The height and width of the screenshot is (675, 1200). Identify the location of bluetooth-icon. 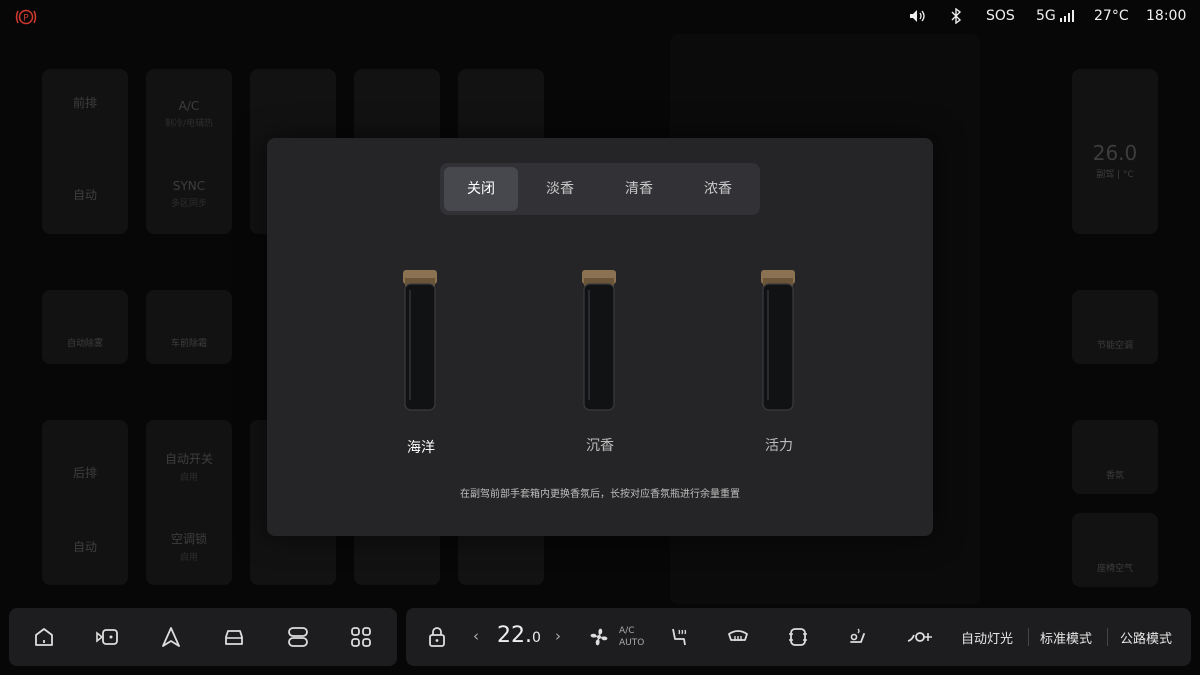
(956, 16).